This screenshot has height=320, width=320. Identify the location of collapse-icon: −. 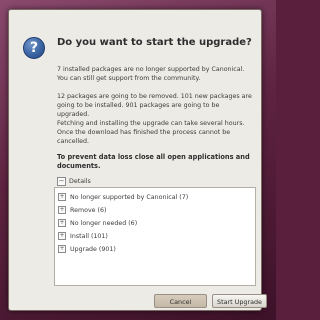
(61, 181).